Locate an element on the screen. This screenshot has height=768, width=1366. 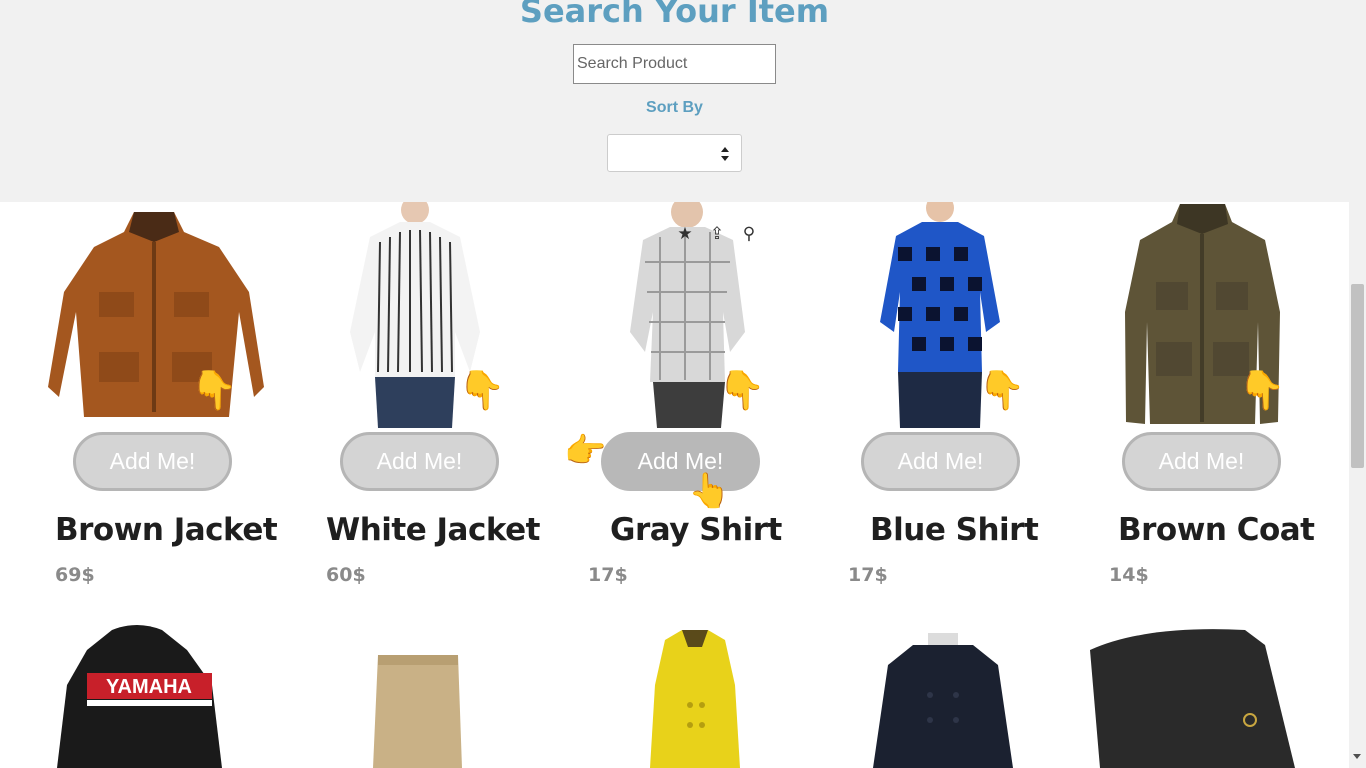
product-card: 👇 Add Me! White Jacket 60$ is located at coordinates (430, 402).